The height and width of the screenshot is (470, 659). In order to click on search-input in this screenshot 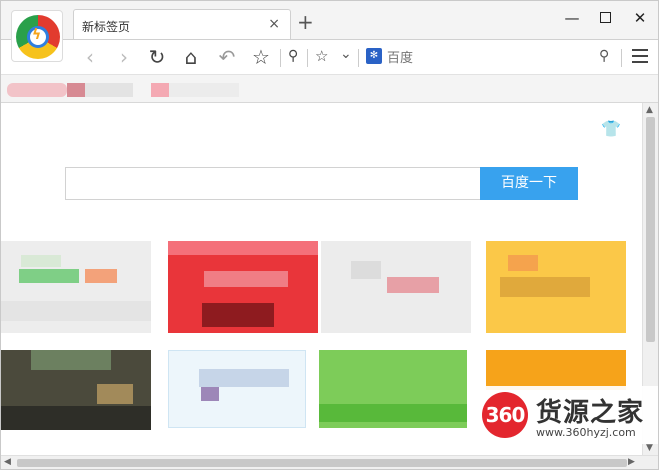, I will do `click(273, 183)`.